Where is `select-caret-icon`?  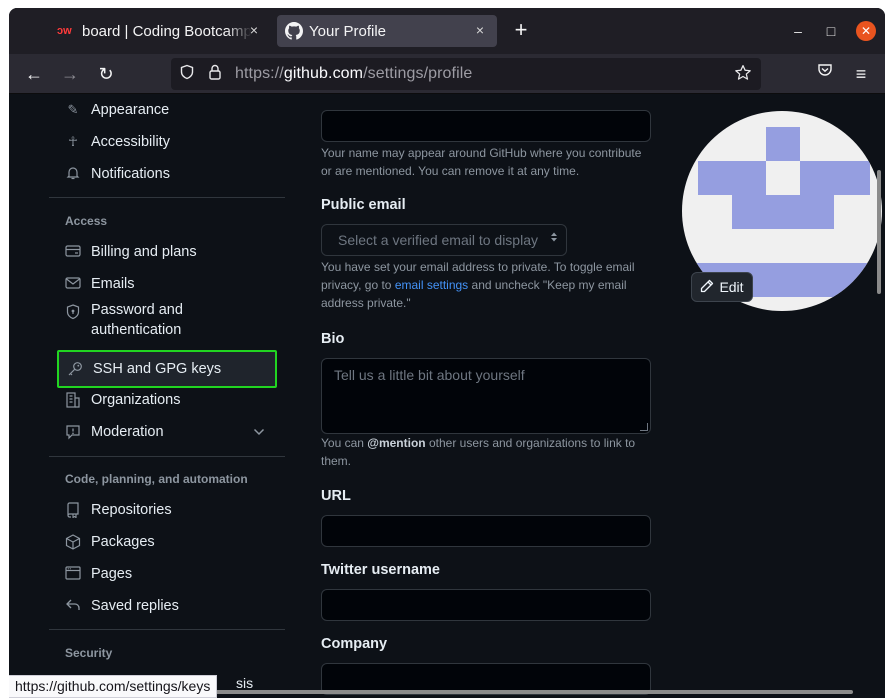 select-caret-icon is located at coordinates (554, 240).